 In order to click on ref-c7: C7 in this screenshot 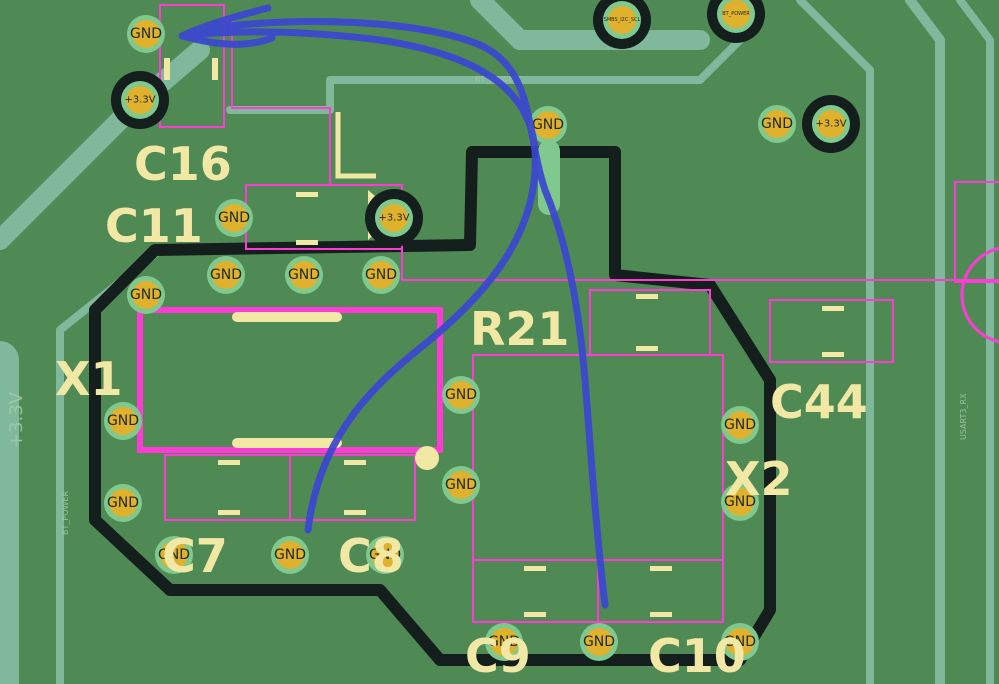, I will do `click(195, 556)`.